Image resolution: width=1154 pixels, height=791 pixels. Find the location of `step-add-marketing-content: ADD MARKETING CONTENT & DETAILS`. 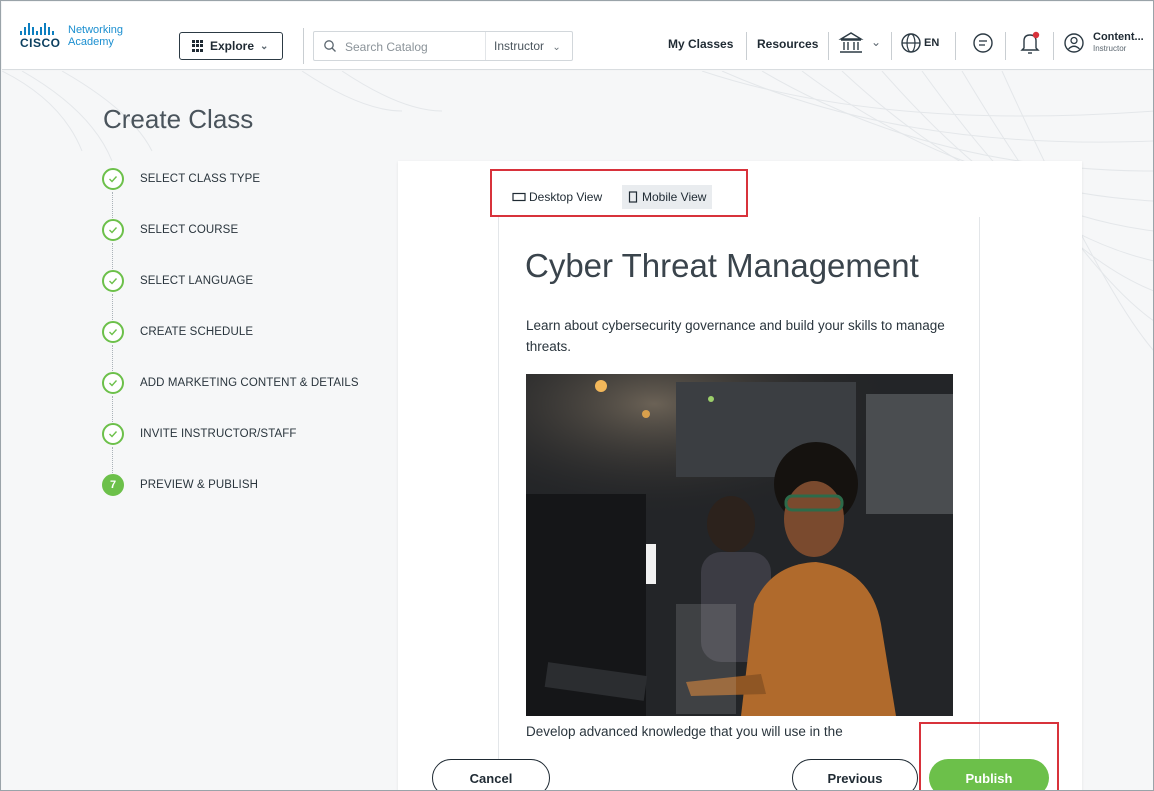

step-add-marketing-content: ADD MARKETING CONTENT & DETAILS is located at coordinates (247, 397).